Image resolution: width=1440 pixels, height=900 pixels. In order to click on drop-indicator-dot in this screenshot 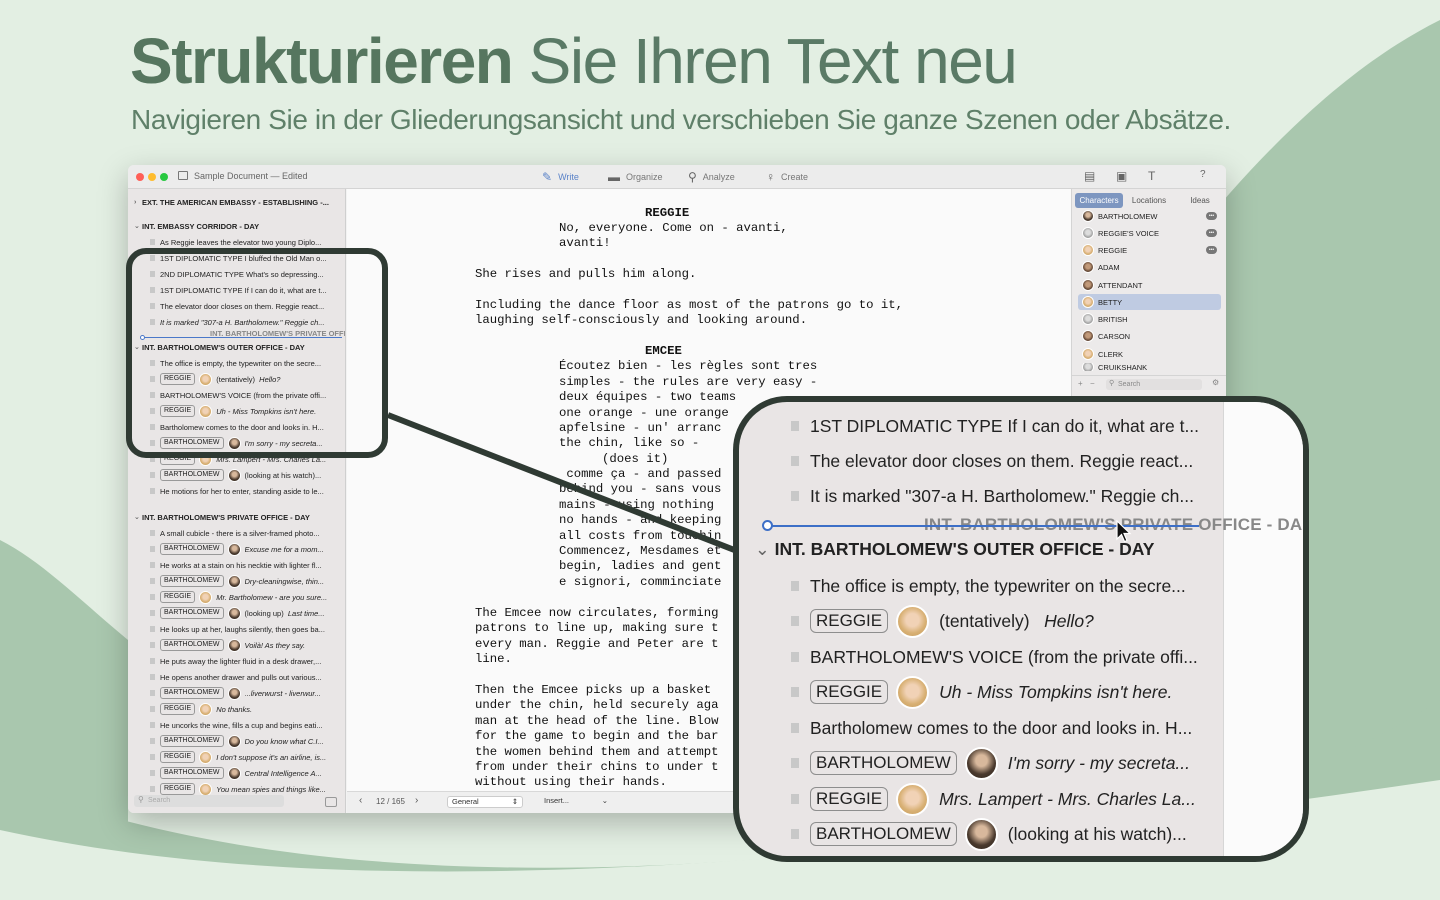, I will do `click(767, 525)`.